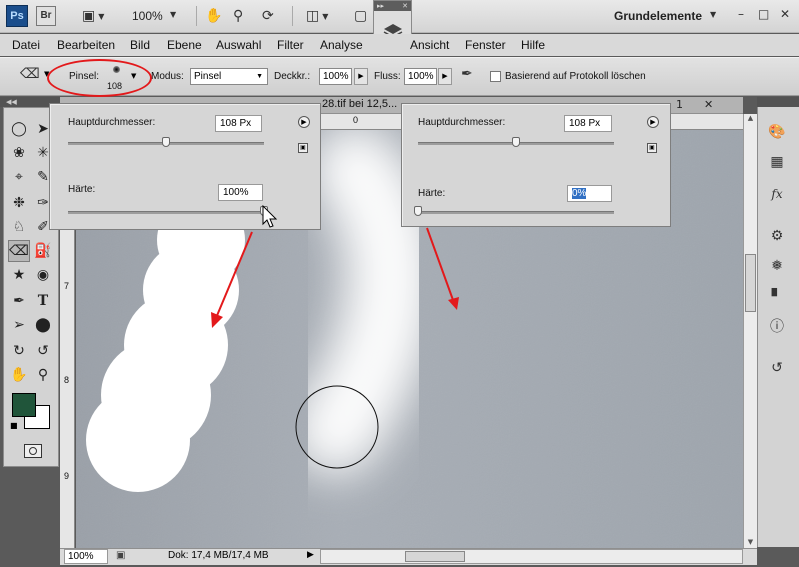  What do you see at coordinates (67, 286) in the screenshot?
I see `ruler-label: 7` at bounding box center [67, 286].